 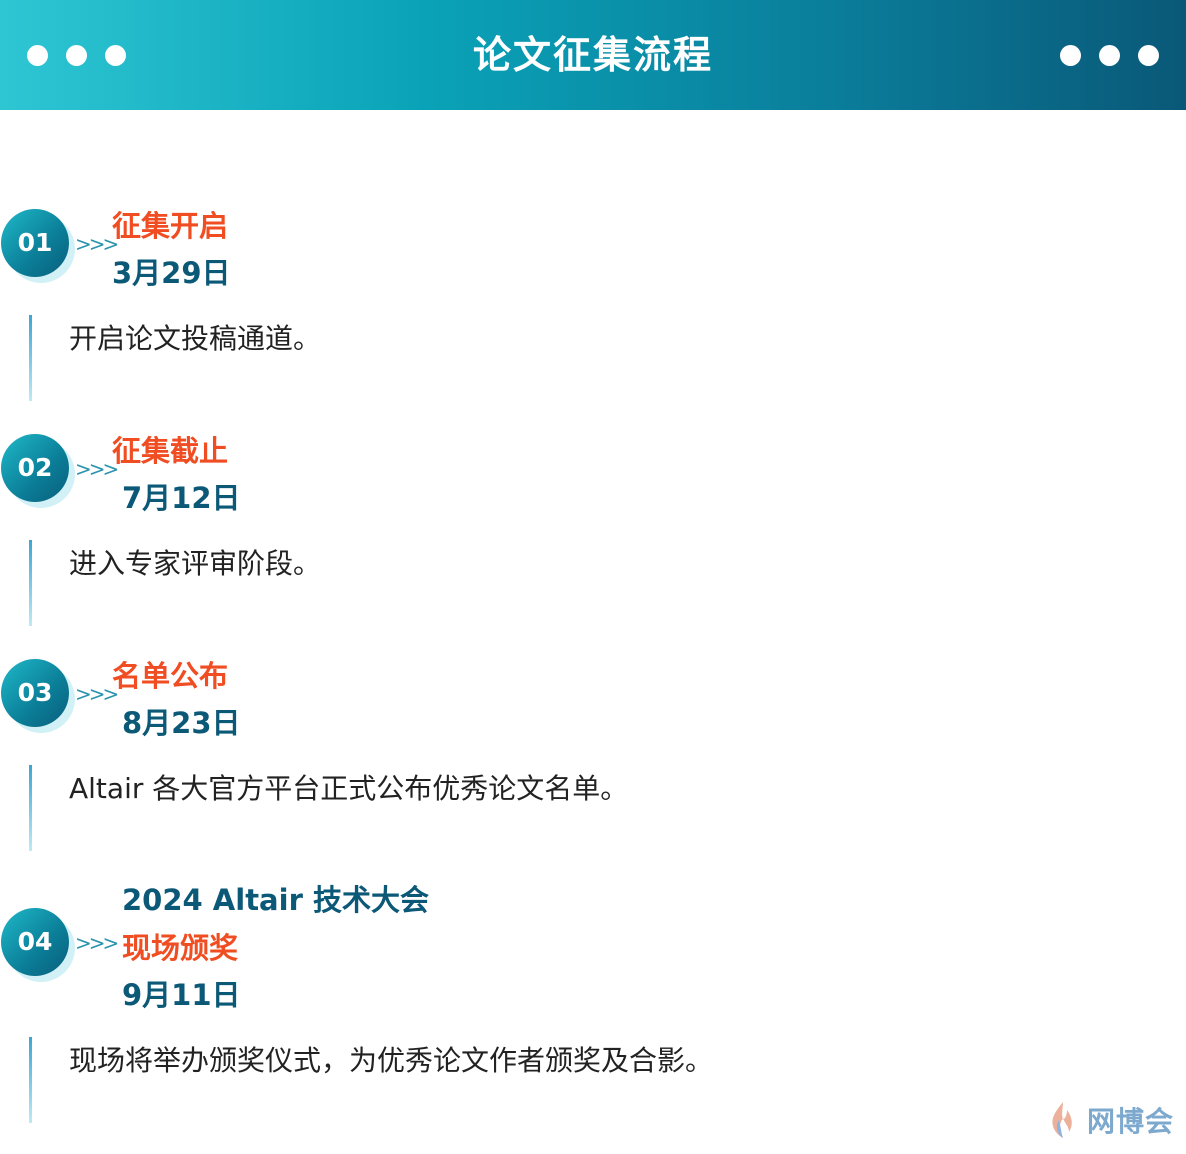 I want to click on header-dots-right-icon, so click(x=1109, y=55).